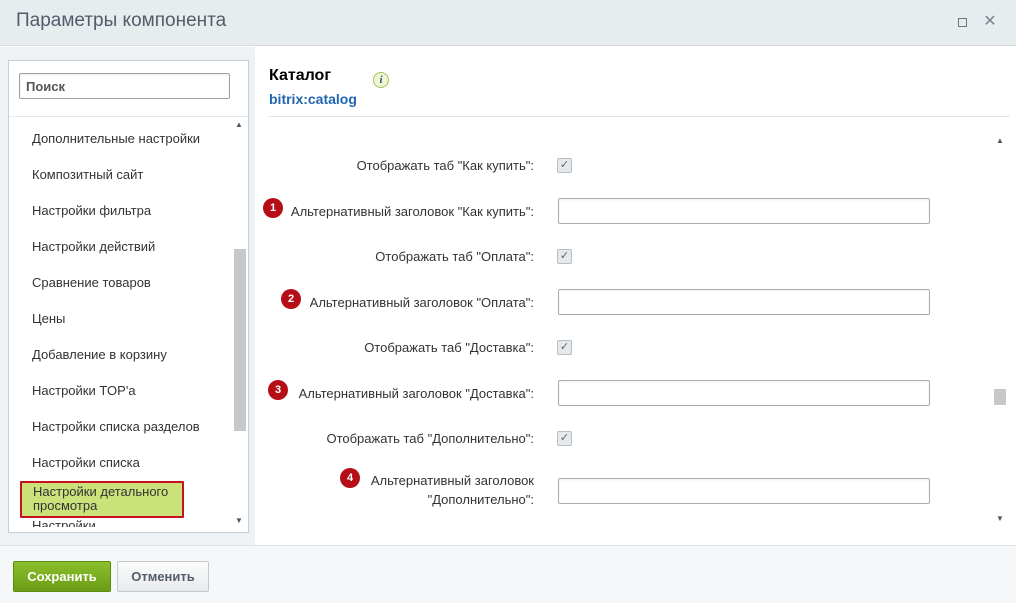  Describe the element at coordinates (102, 499) in the screenshot. I see `sidebar-item-detail-view-settings: Настройки детального просмотра` at that location.